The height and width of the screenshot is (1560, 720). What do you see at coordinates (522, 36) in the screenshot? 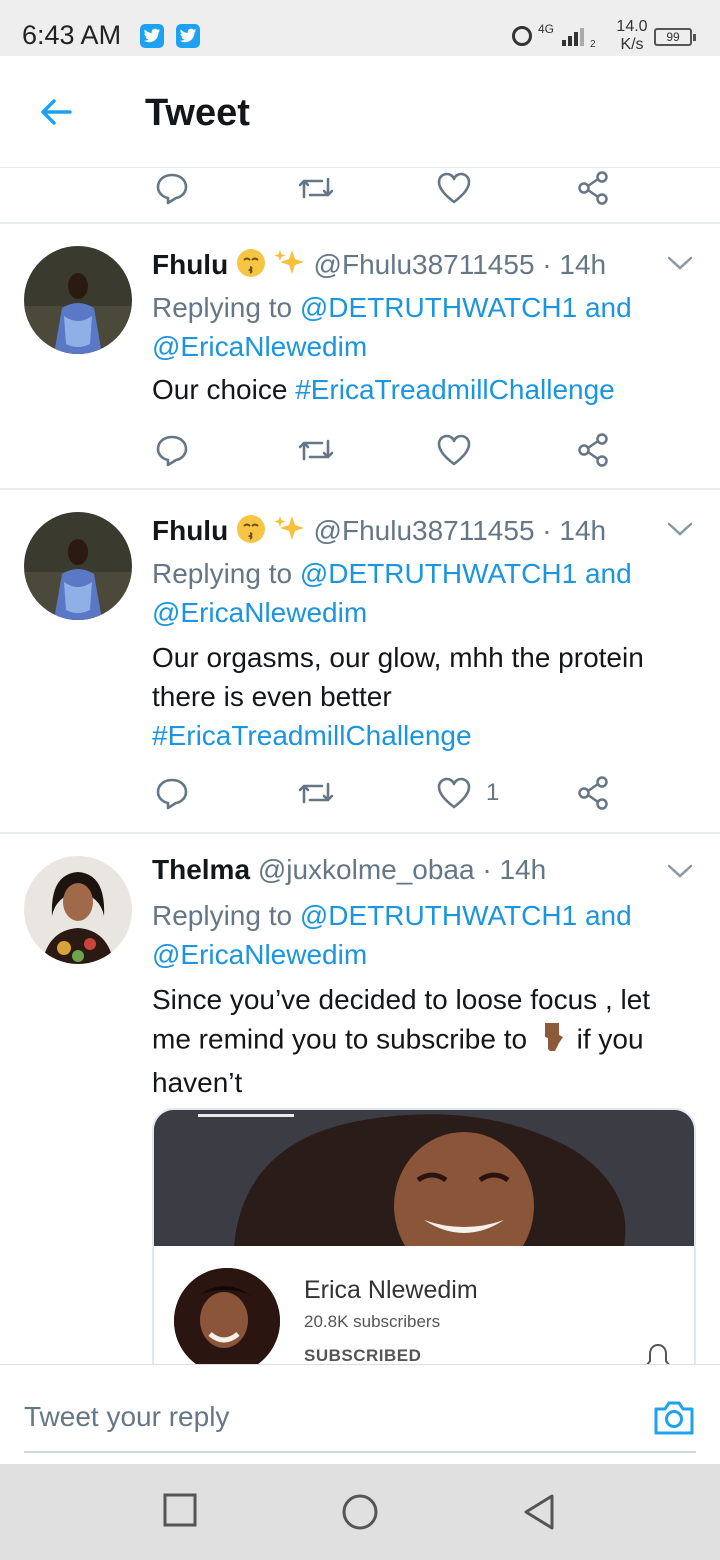
I see `alarm-icon` at bounding box center [522, 36].